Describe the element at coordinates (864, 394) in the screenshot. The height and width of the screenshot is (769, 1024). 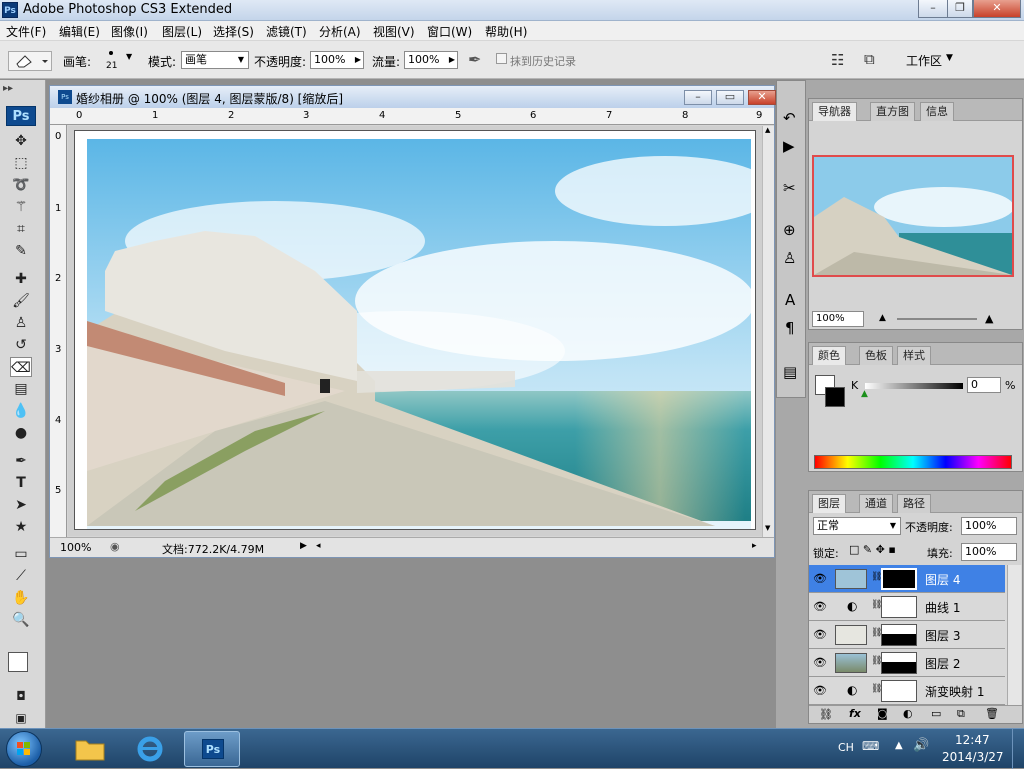
I see `slider-handle-icon: ▲` at that location.